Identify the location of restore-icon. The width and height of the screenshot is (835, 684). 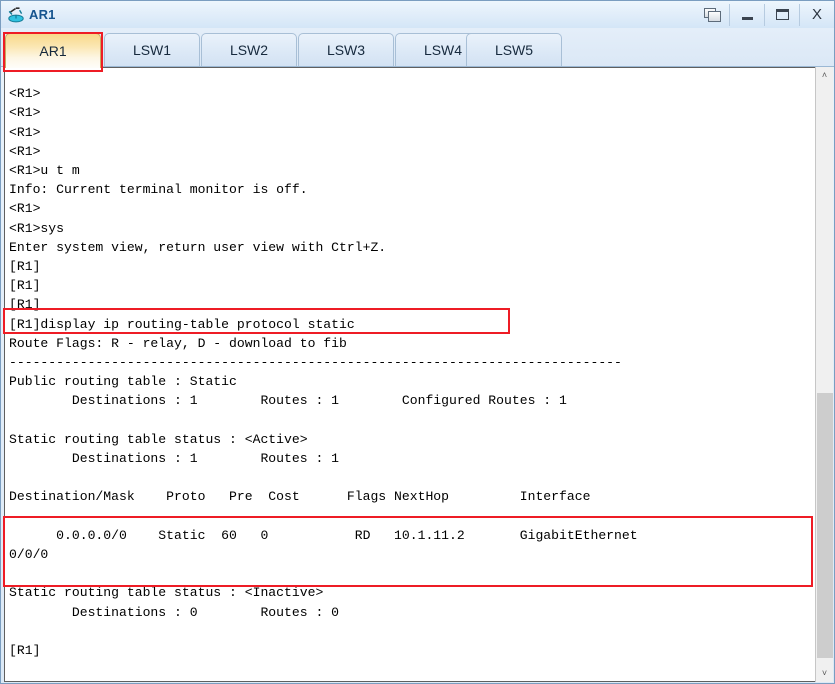
(712, 14).